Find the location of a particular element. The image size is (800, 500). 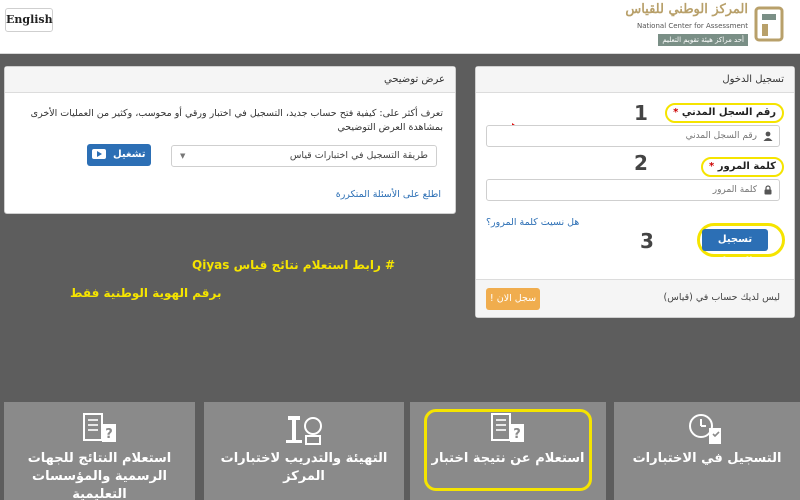

faq-link: اطلع على الأسئلة المتكررة is located at coordinates (388, 194).